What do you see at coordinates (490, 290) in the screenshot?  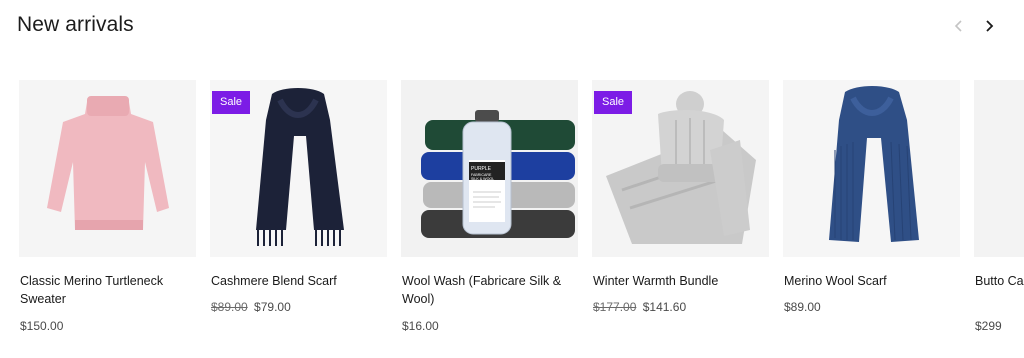 I see `product-title: Wool Wash (Fabricare Silk & Wool)` at bounding box center [490, 290].